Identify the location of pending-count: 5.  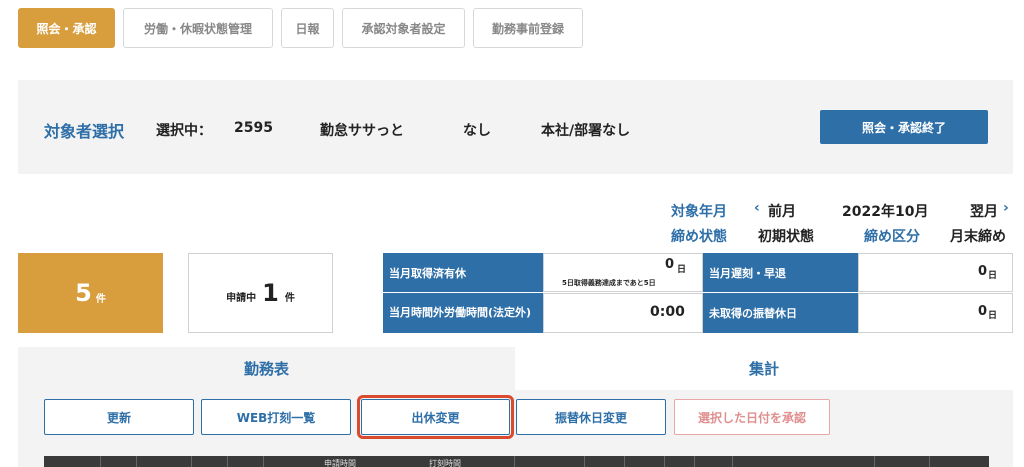
(83, 293).